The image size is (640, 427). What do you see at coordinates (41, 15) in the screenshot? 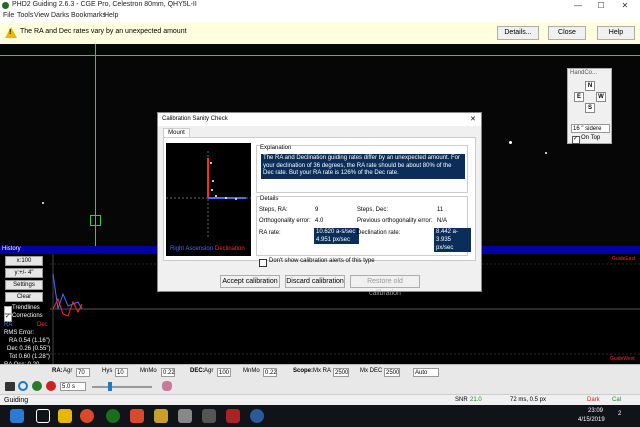
I see `menu-view: View` at bounding box center [41, 15].